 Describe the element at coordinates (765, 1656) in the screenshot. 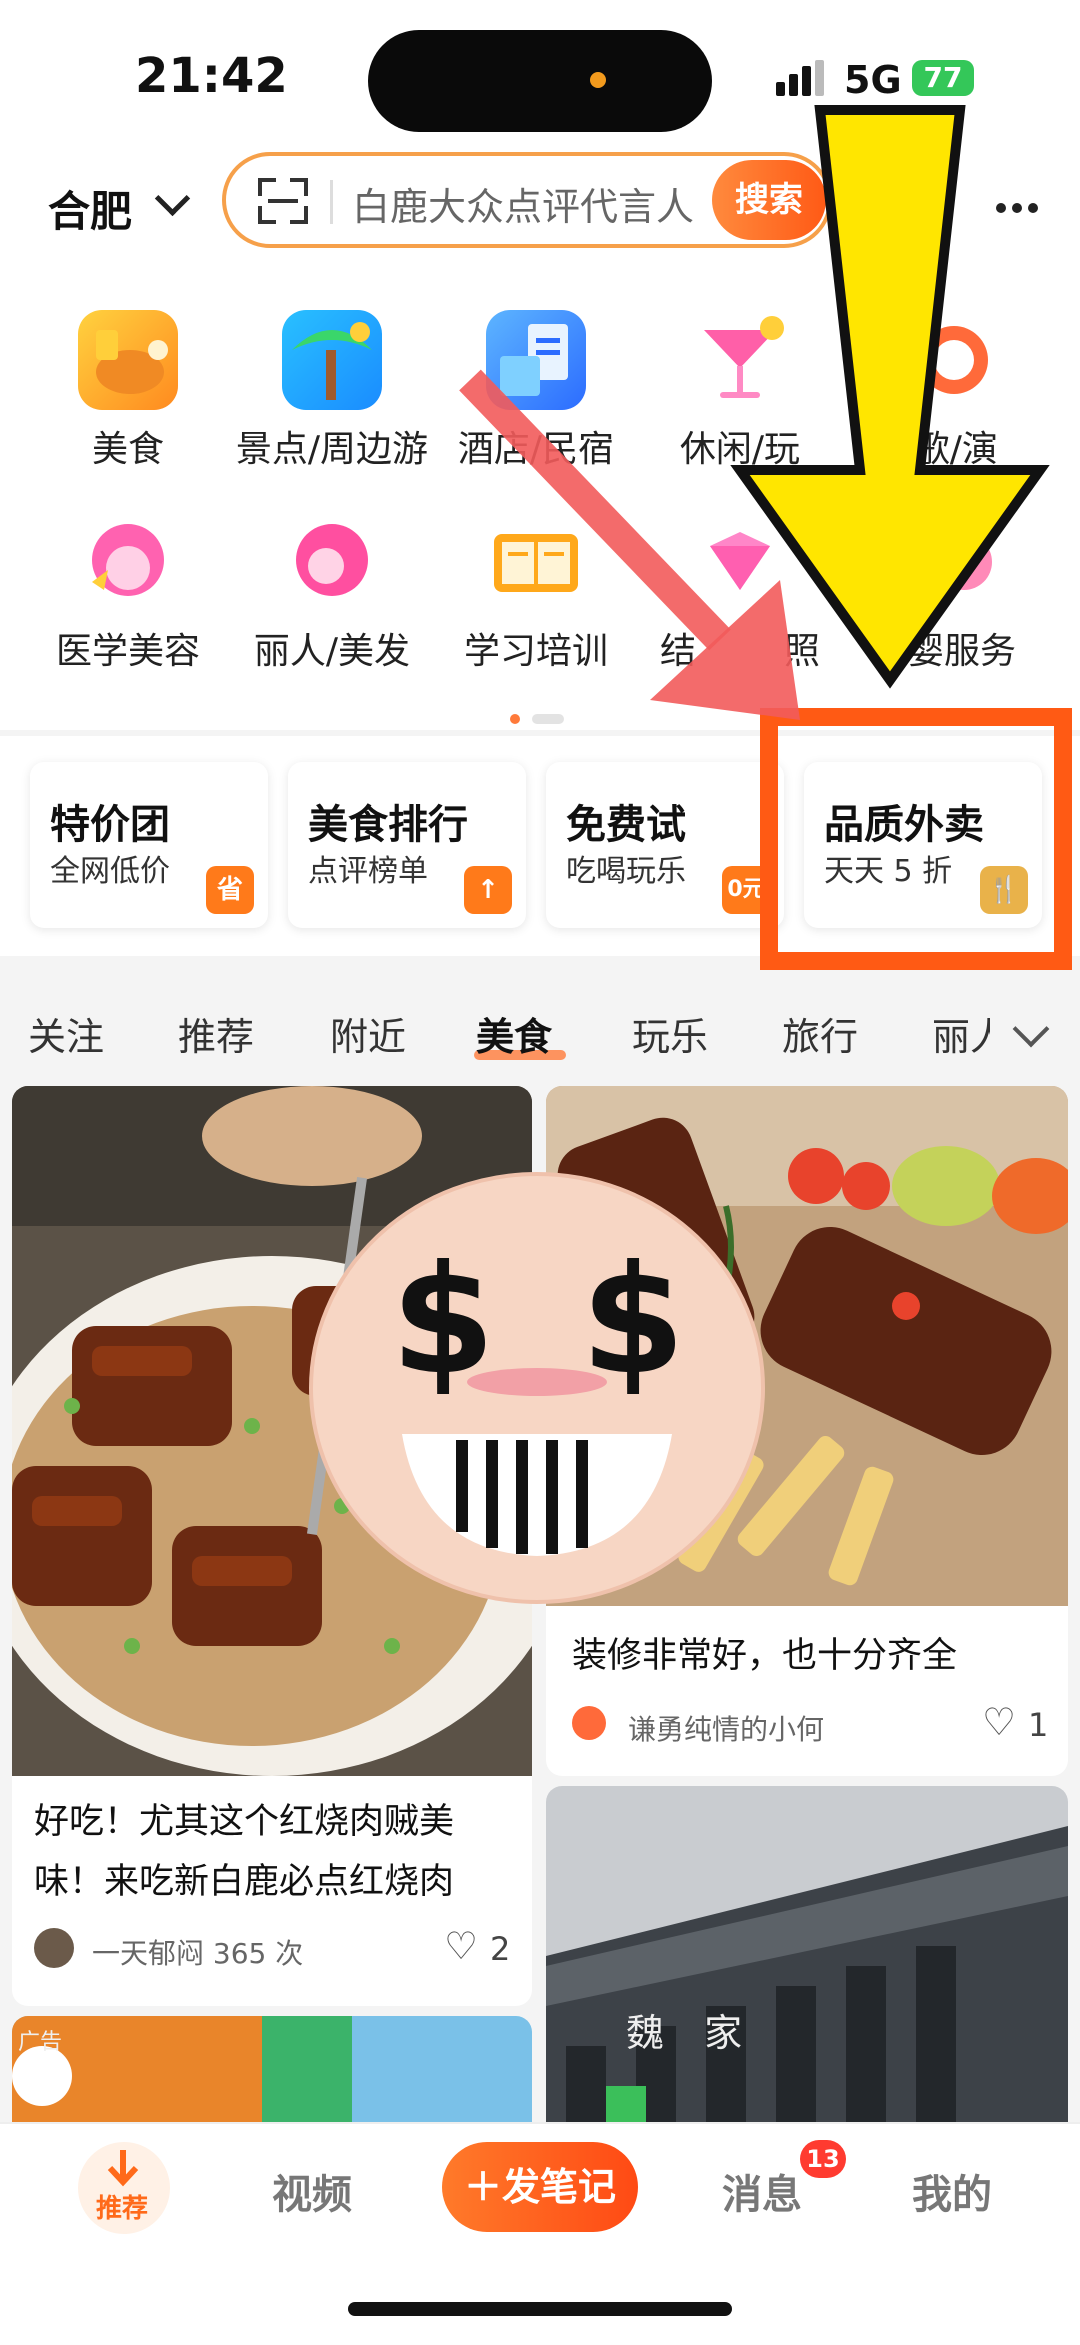

I see `feed-title: 装修非常好，也十分齐全` at that location.